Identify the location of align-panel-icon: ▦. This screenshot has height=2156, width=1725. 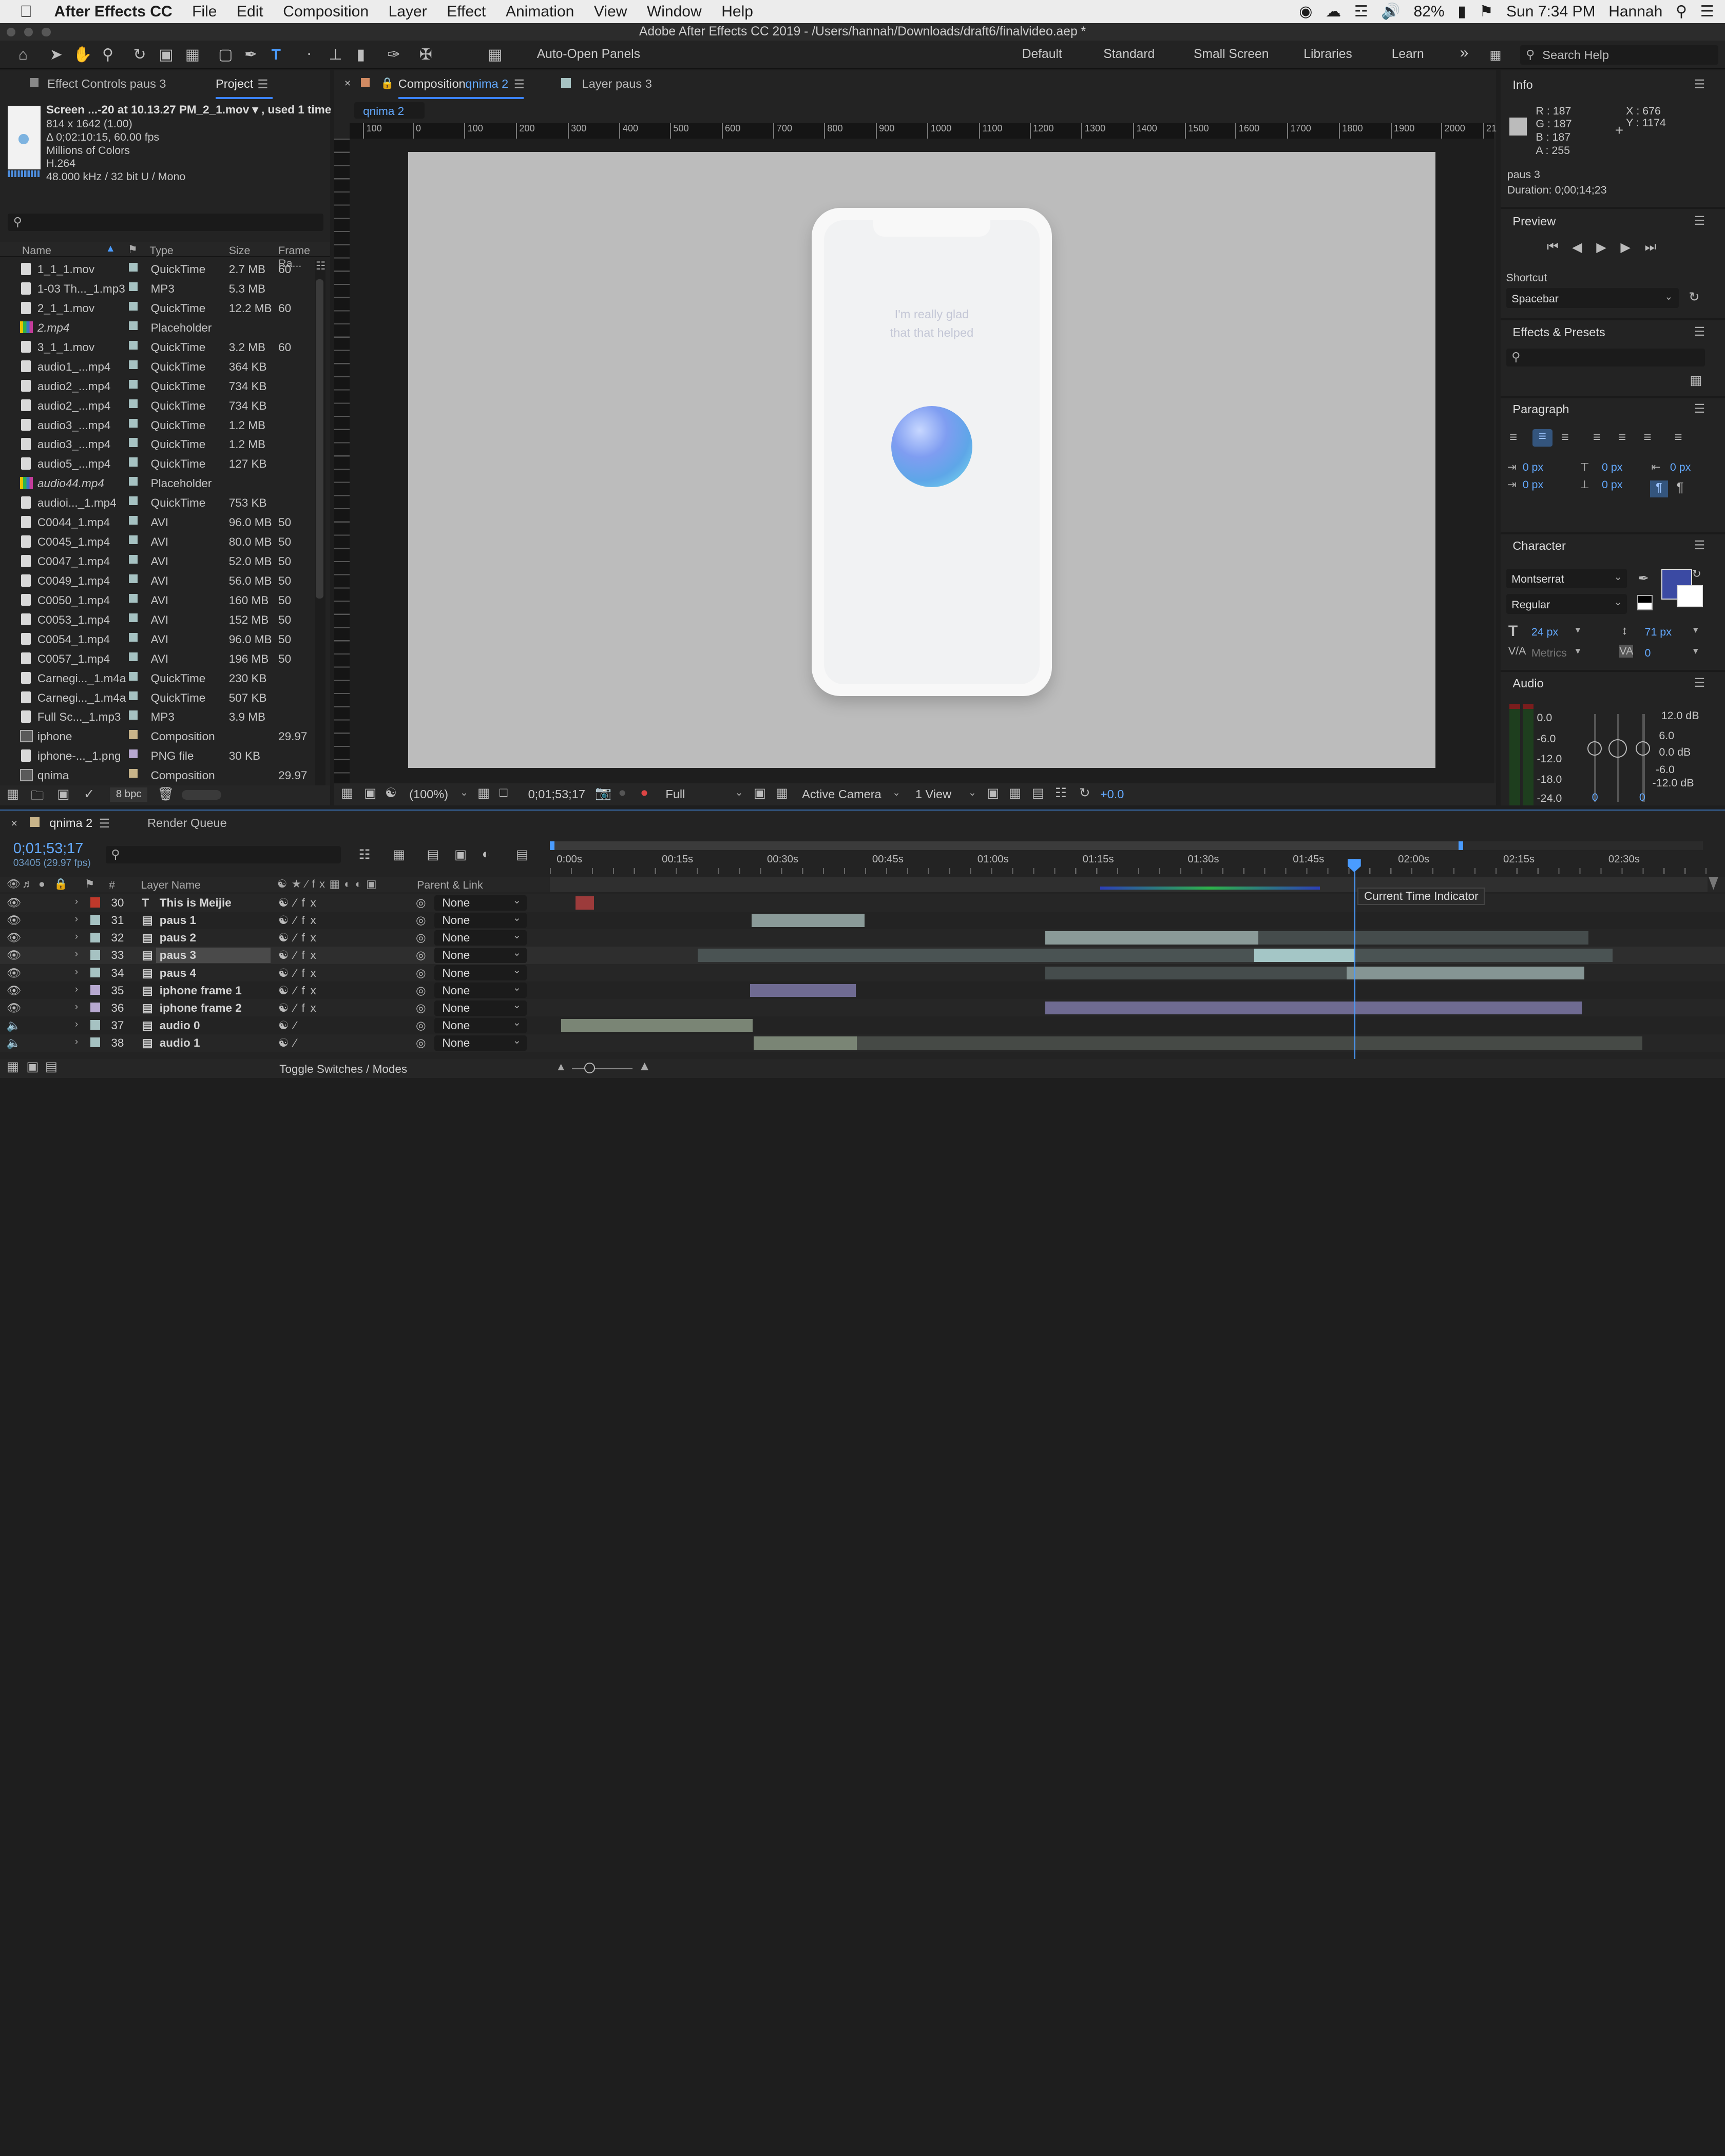
(495, 55).